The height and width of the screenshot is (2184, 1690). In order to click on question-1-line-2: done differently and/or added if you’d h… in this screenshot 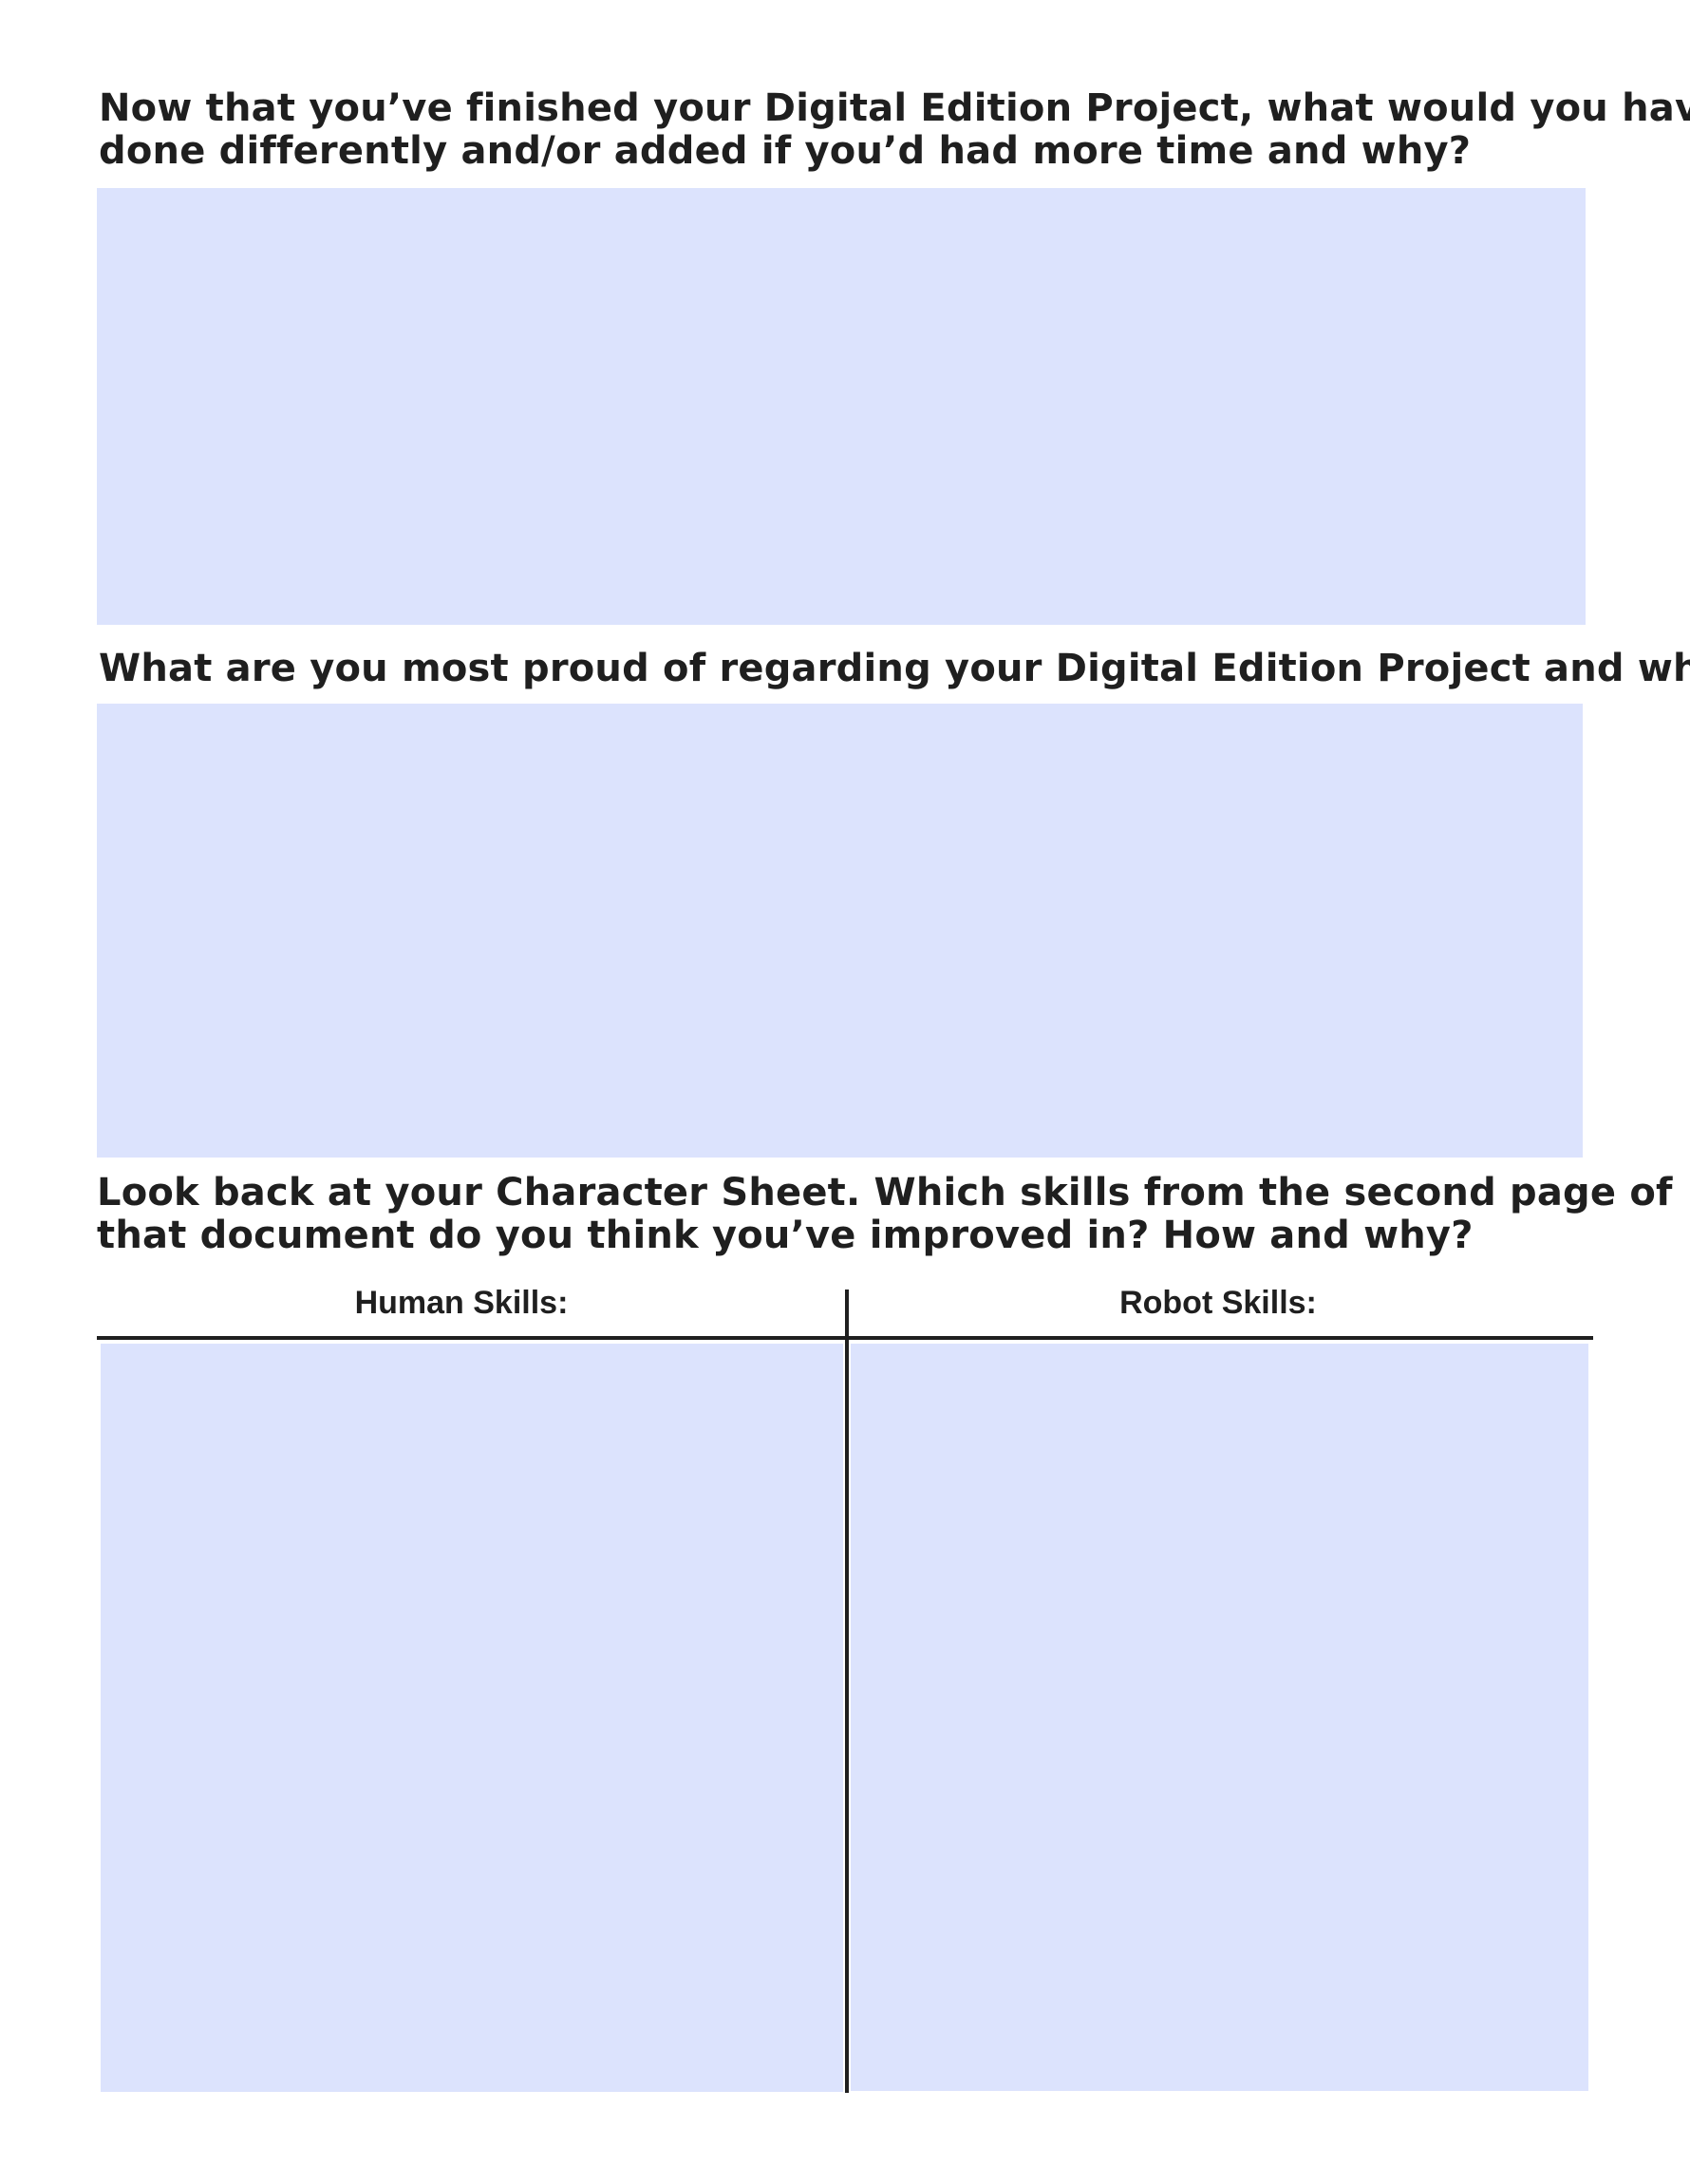, I will do `click(785, 151)`.